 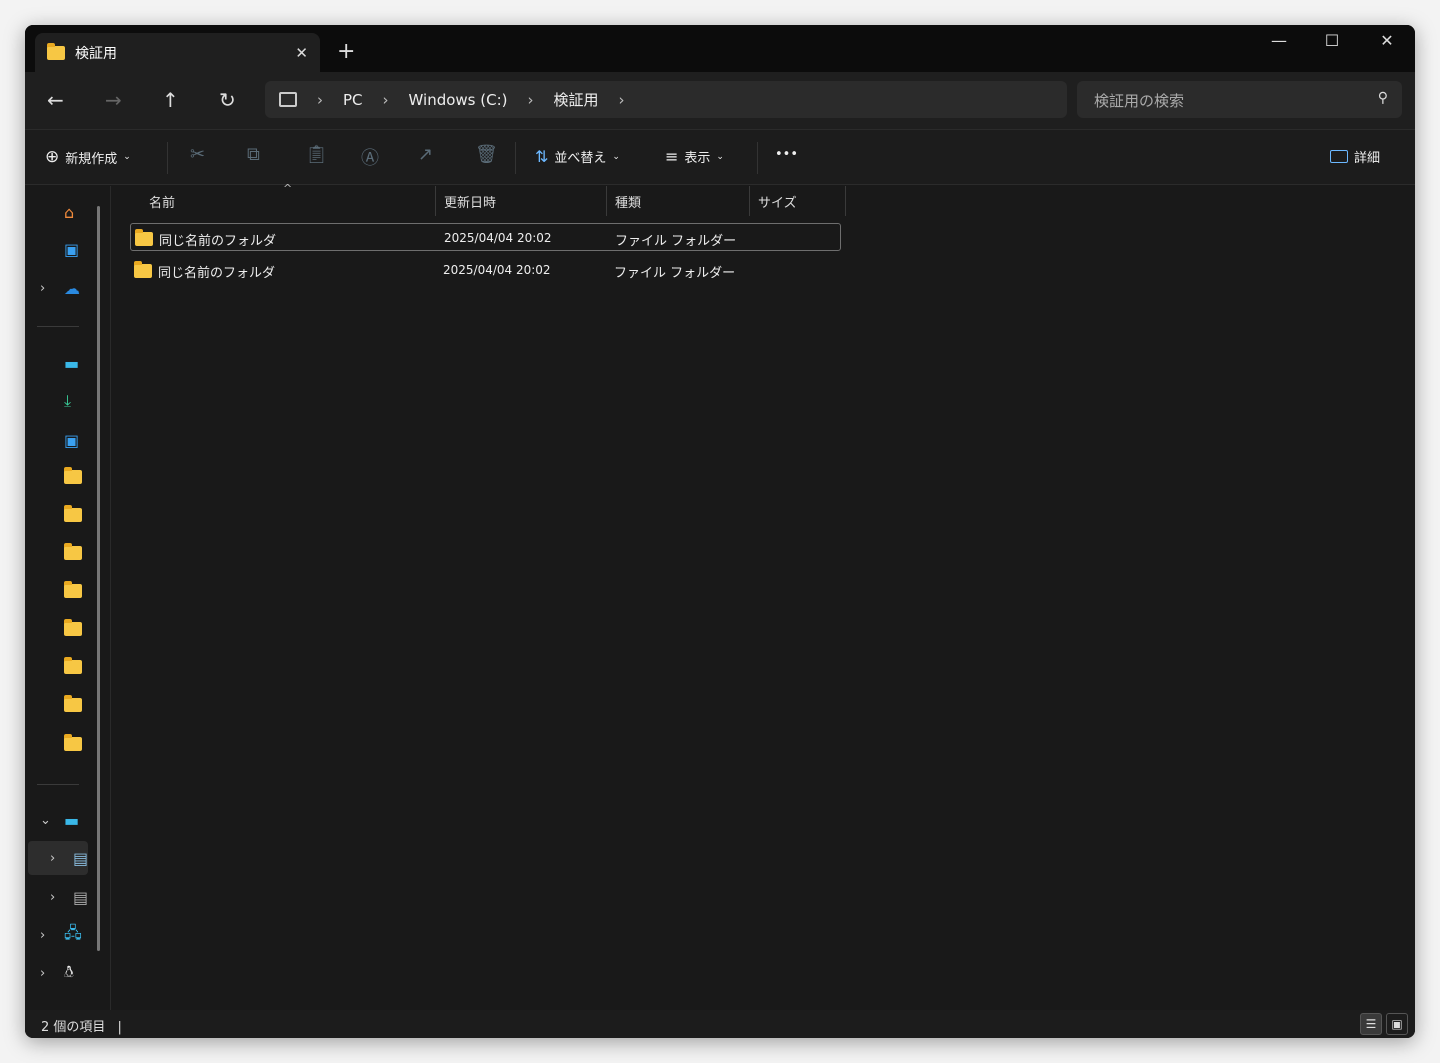 What do you see at coordinates (470, 203) in the screenshot?
I see `column-modified-label: 更新日時` at bounding box center [470, 203].